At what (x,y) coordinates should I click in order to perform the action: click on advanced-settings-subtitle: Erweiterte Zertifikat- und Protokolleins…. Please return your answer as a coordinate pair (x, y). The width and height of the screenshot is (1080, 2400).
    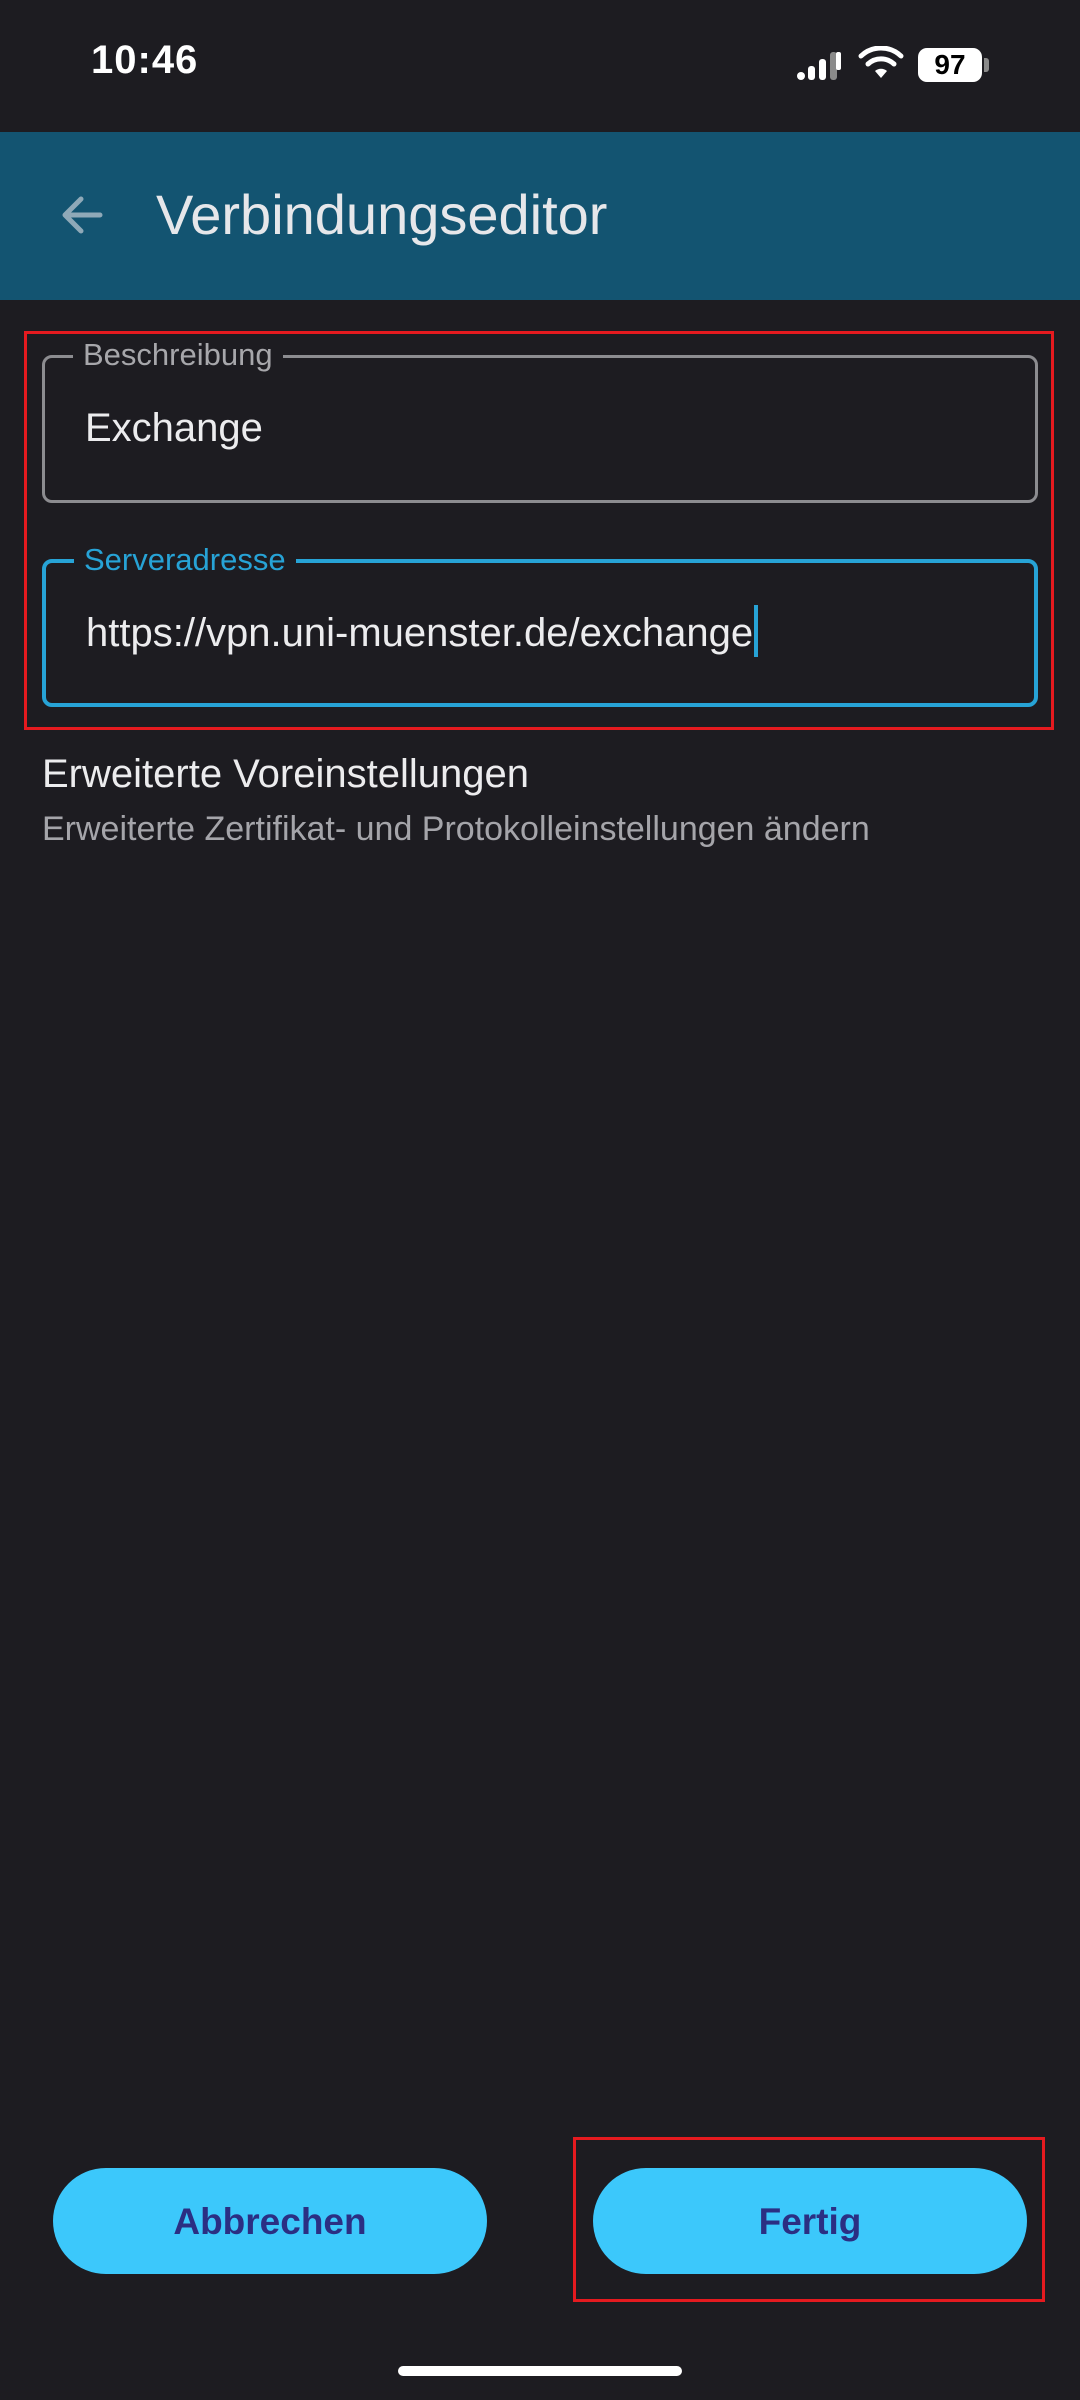
    Looking at the image, I should click on (456, 829).